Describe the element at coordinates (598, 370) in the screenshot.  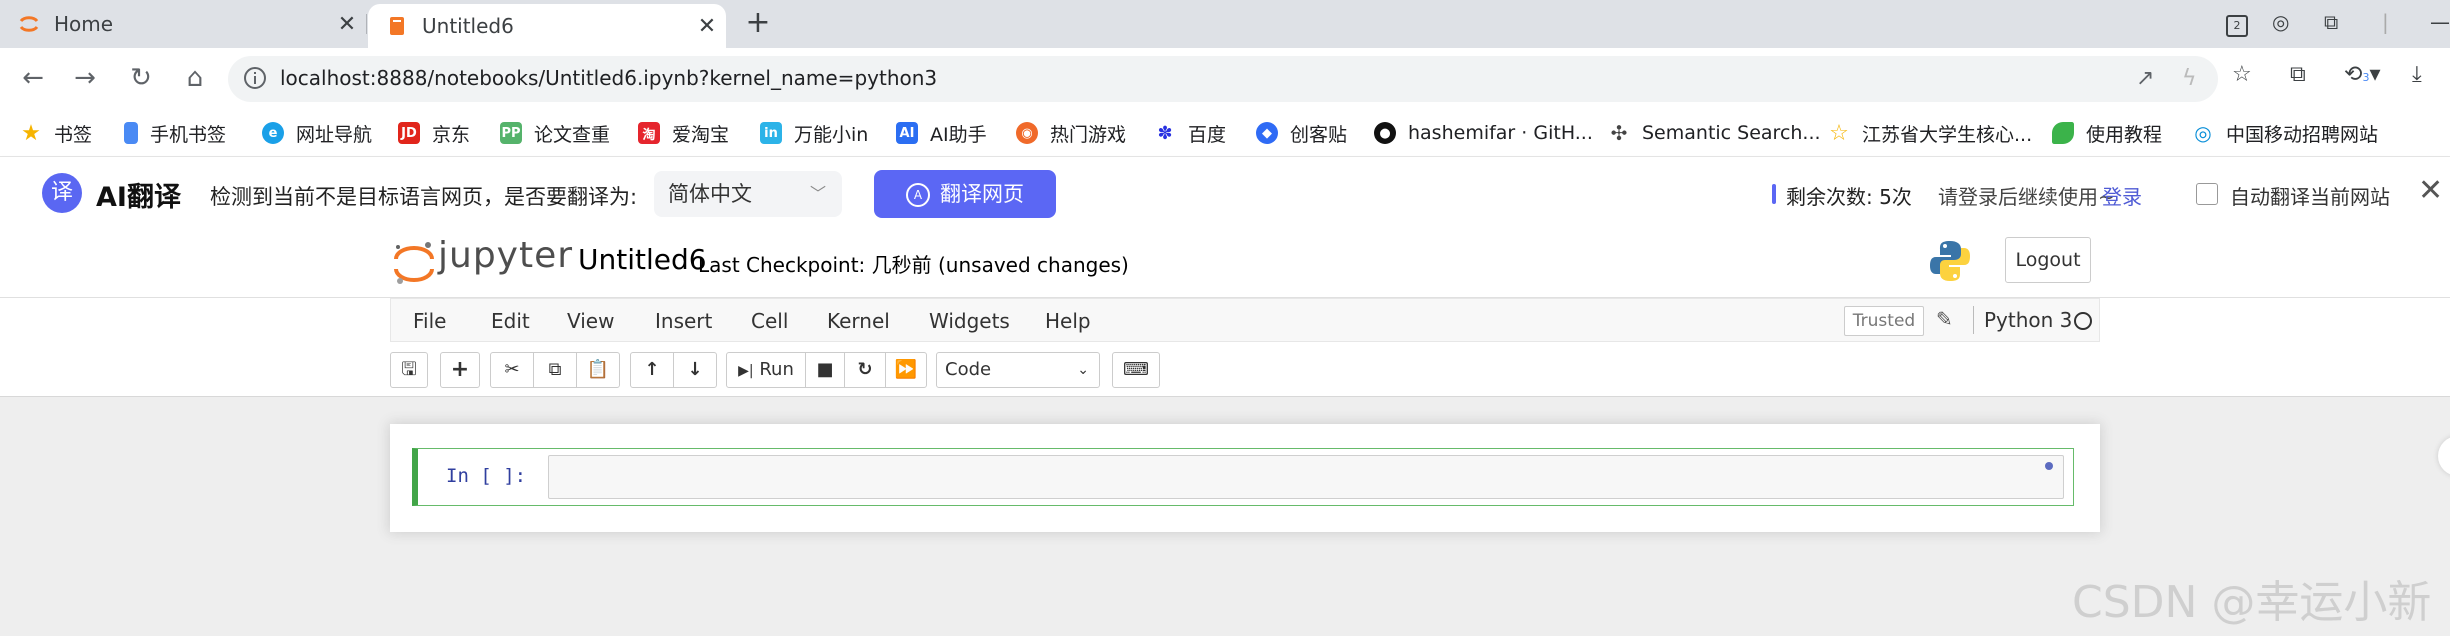
I see `paste-button: 📋` at that location.